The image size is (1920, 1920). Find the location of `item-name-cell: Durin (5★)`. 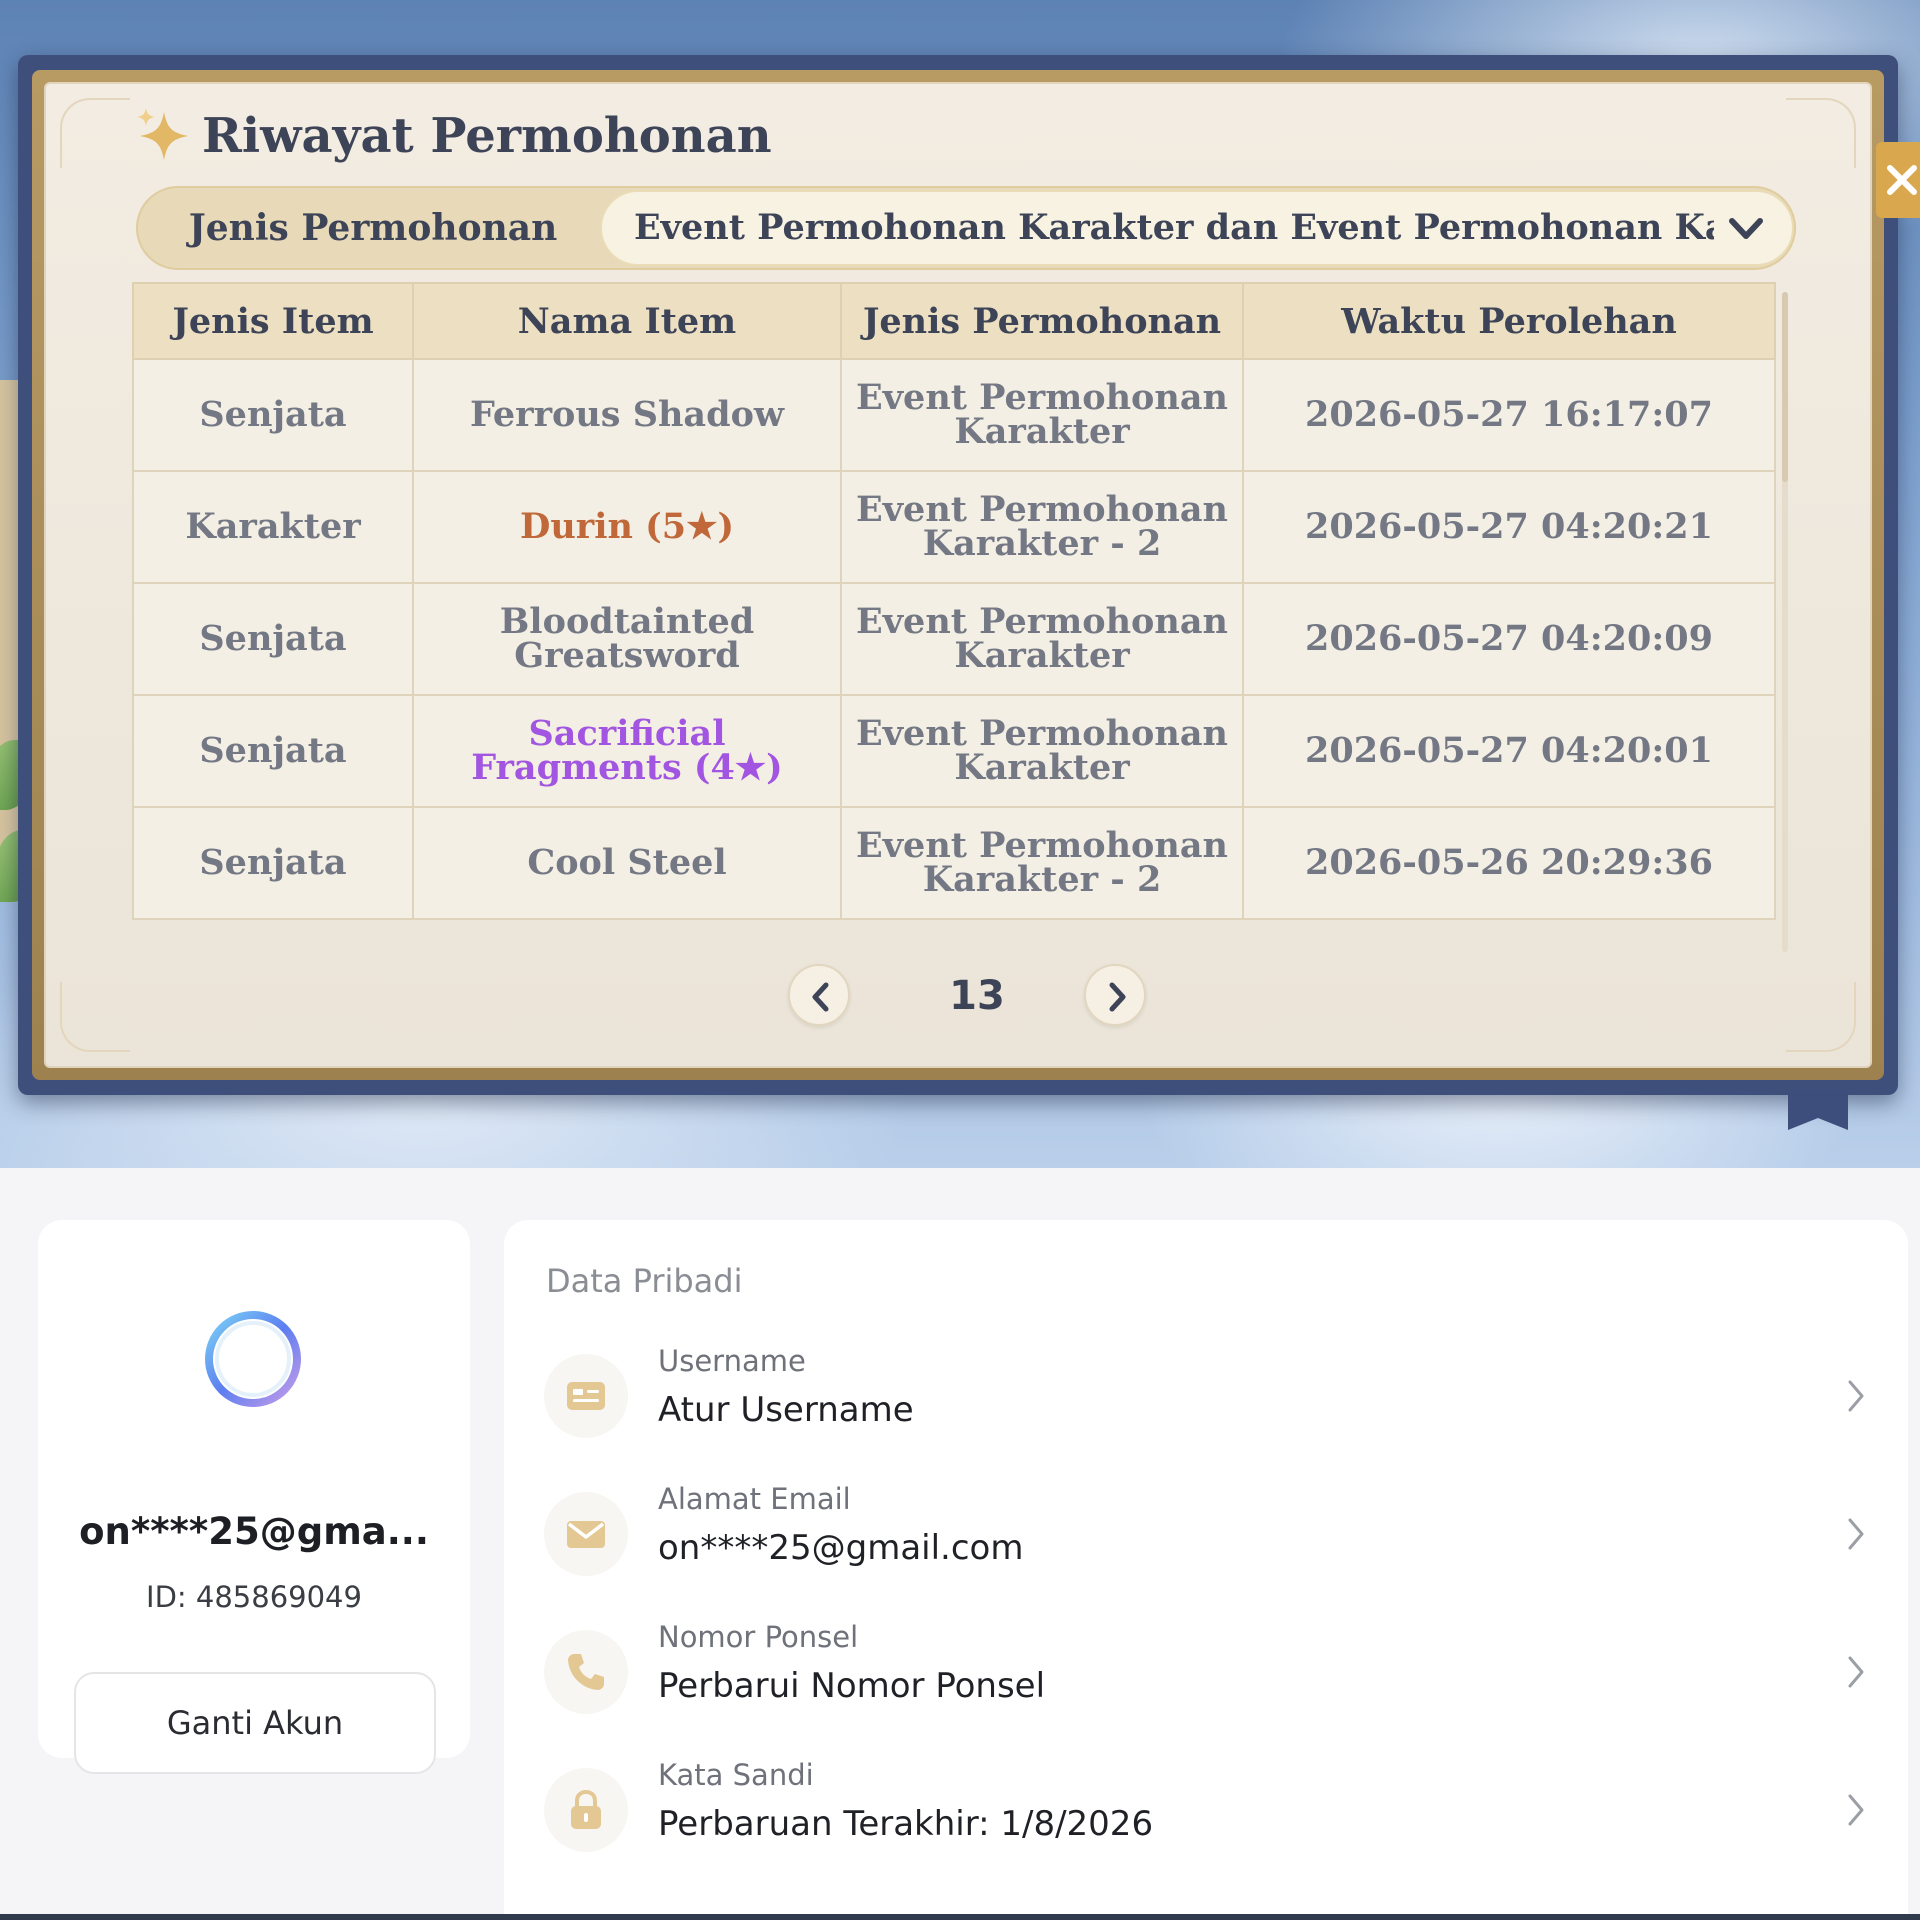

item-name-cell: Durin (5★) is located at coordinates (627, 527).